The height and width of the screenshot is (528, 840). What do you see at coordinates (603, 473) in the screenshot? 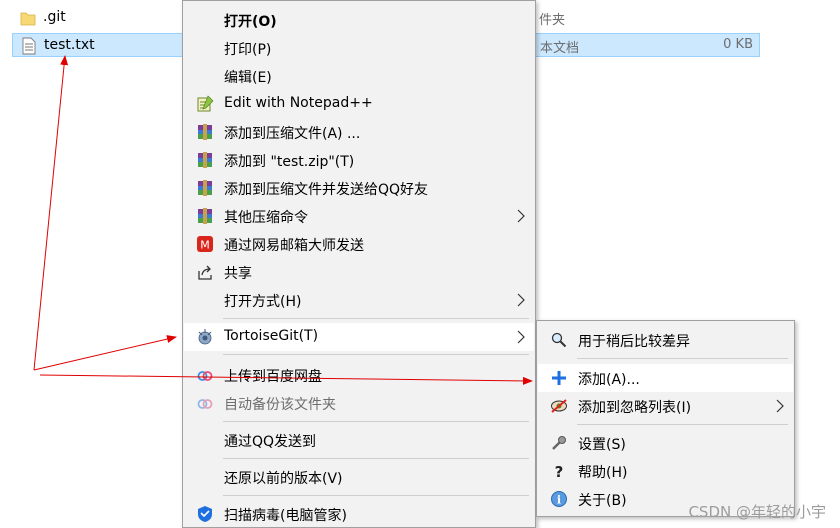
I see `submenu-item-label: 帮助(H)` at bounding box center [603, 473].